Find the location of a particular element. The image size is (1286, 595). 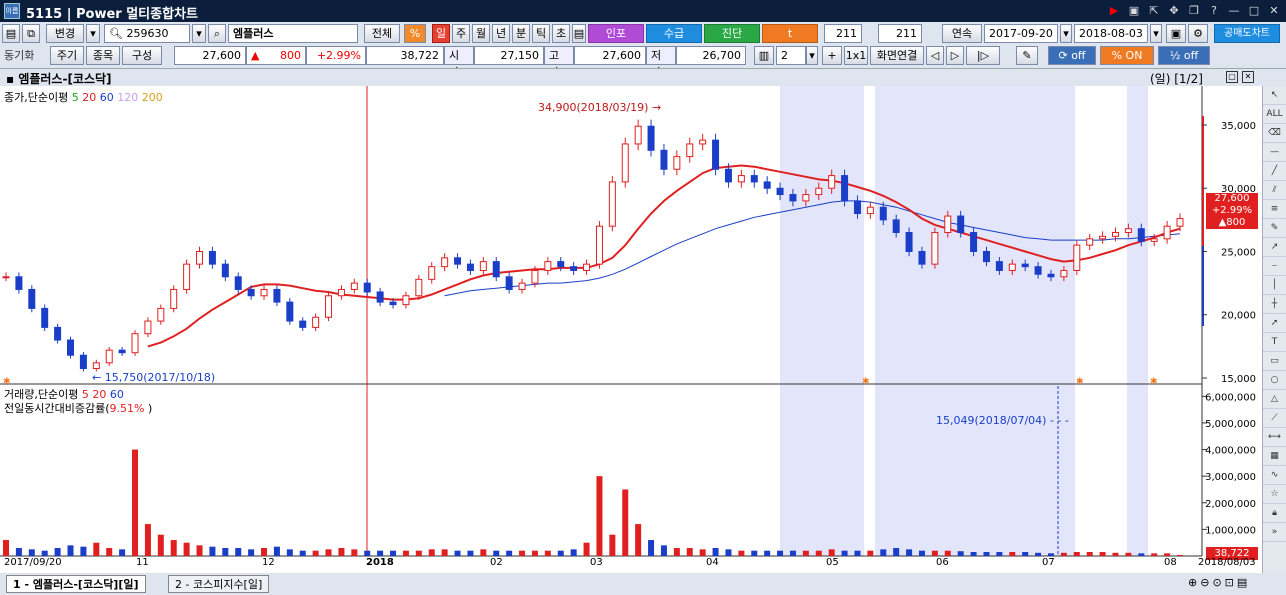

maximize-icon: □ is located at coordinates (1254, 11).